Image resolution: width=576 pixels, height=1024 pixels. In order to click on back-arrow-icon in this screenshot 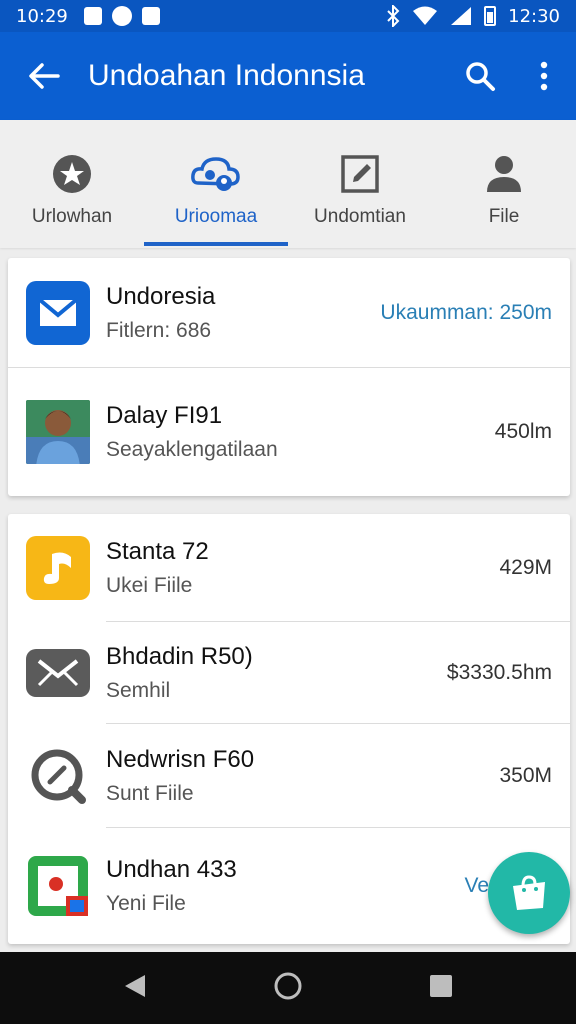, I will do `click(44, 76)`.